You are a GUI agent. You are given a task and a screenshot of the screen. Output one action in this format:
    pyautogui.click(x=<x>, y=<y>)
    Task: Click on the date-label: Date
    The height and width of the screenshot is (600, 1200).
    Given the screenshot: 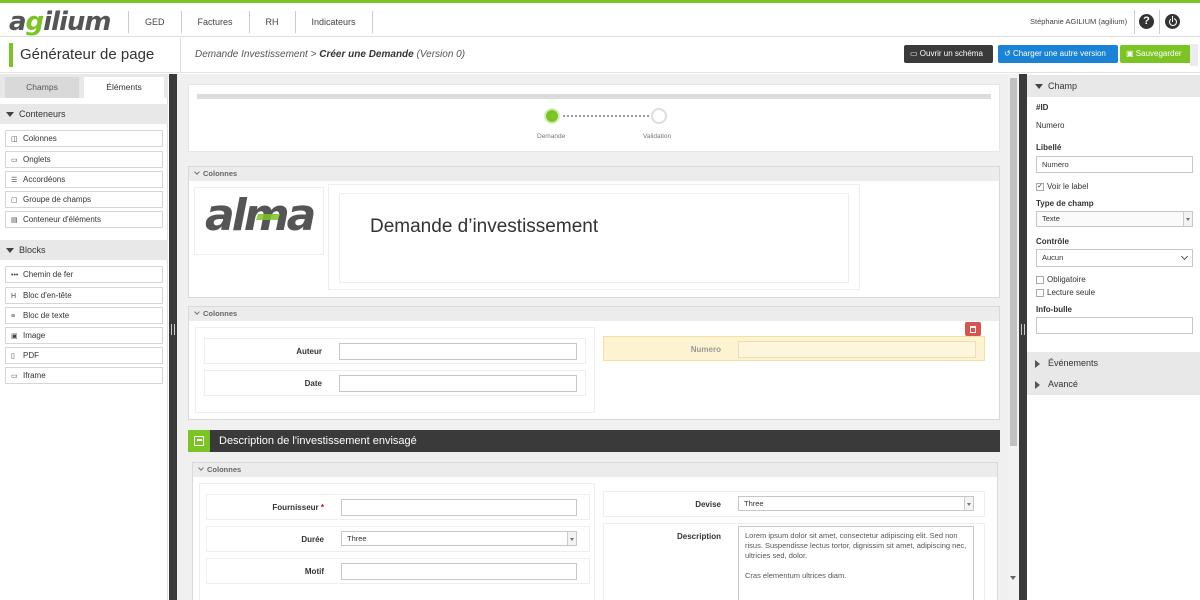 What is the action you would take?
    pyautogui.click(x=313, y=383)
    